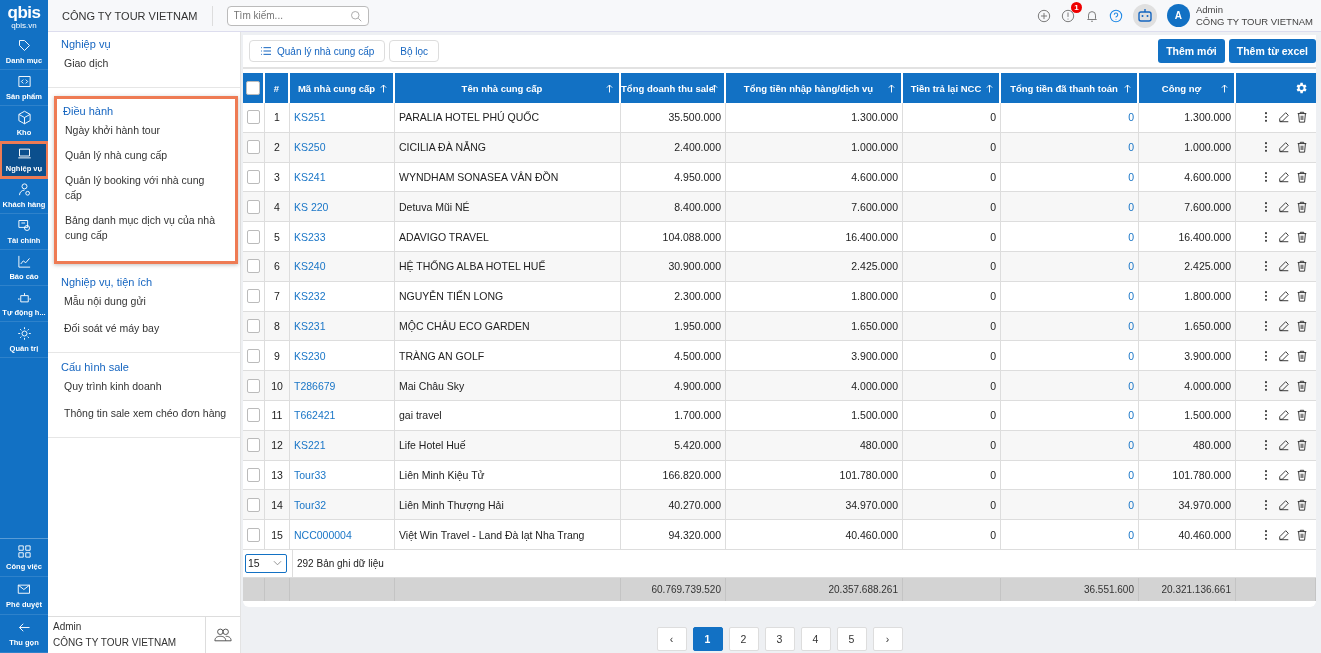  Describe the element at coordinates (142, 228) in the screenshot. I see `sidebar-item: Bảng danh mục dịch vụ của nhà cung cấp` at that location.